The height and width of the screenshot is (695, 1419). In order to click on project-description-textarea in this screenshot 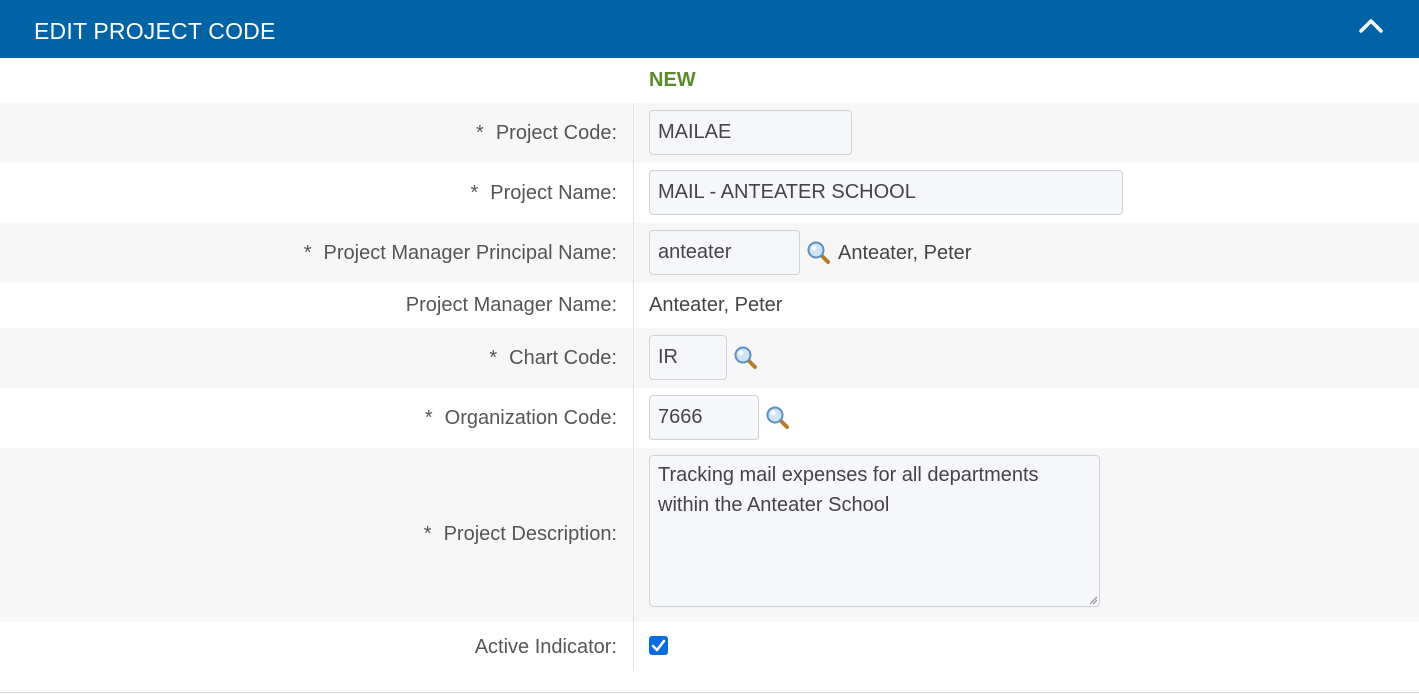, I will do `click(874, 531)`.